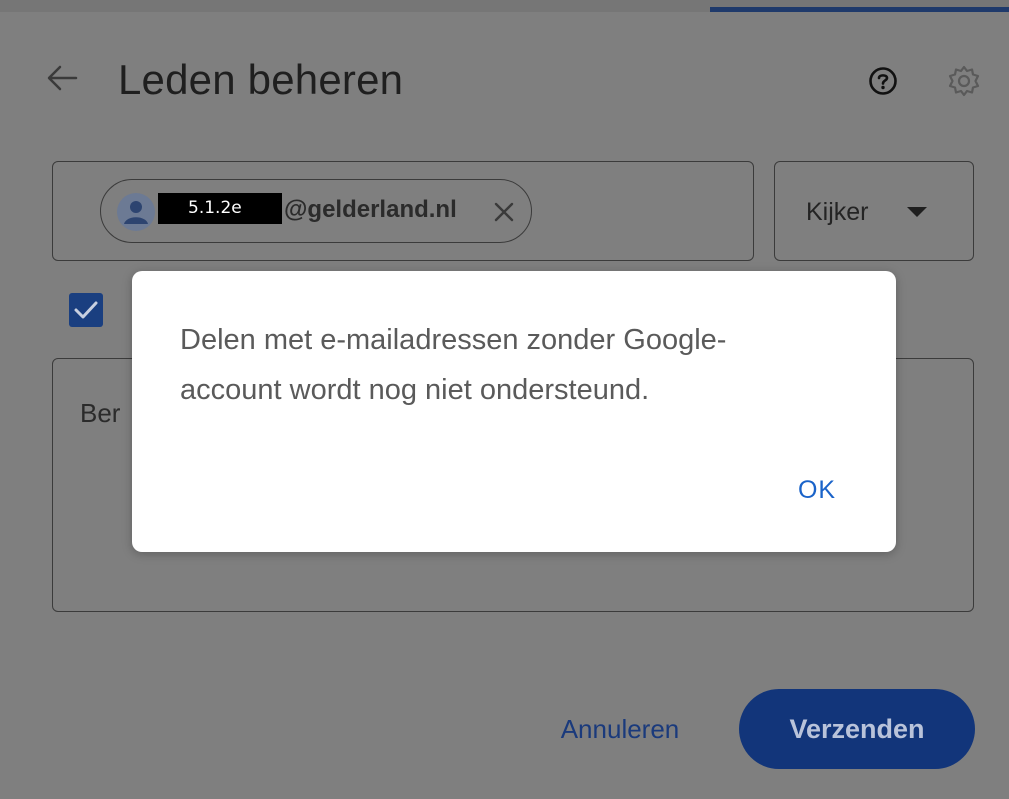  What do you see at coordinates (817, 490) in the screenshot?
I see `ok-button: OK` at bounding box center [817, 490].